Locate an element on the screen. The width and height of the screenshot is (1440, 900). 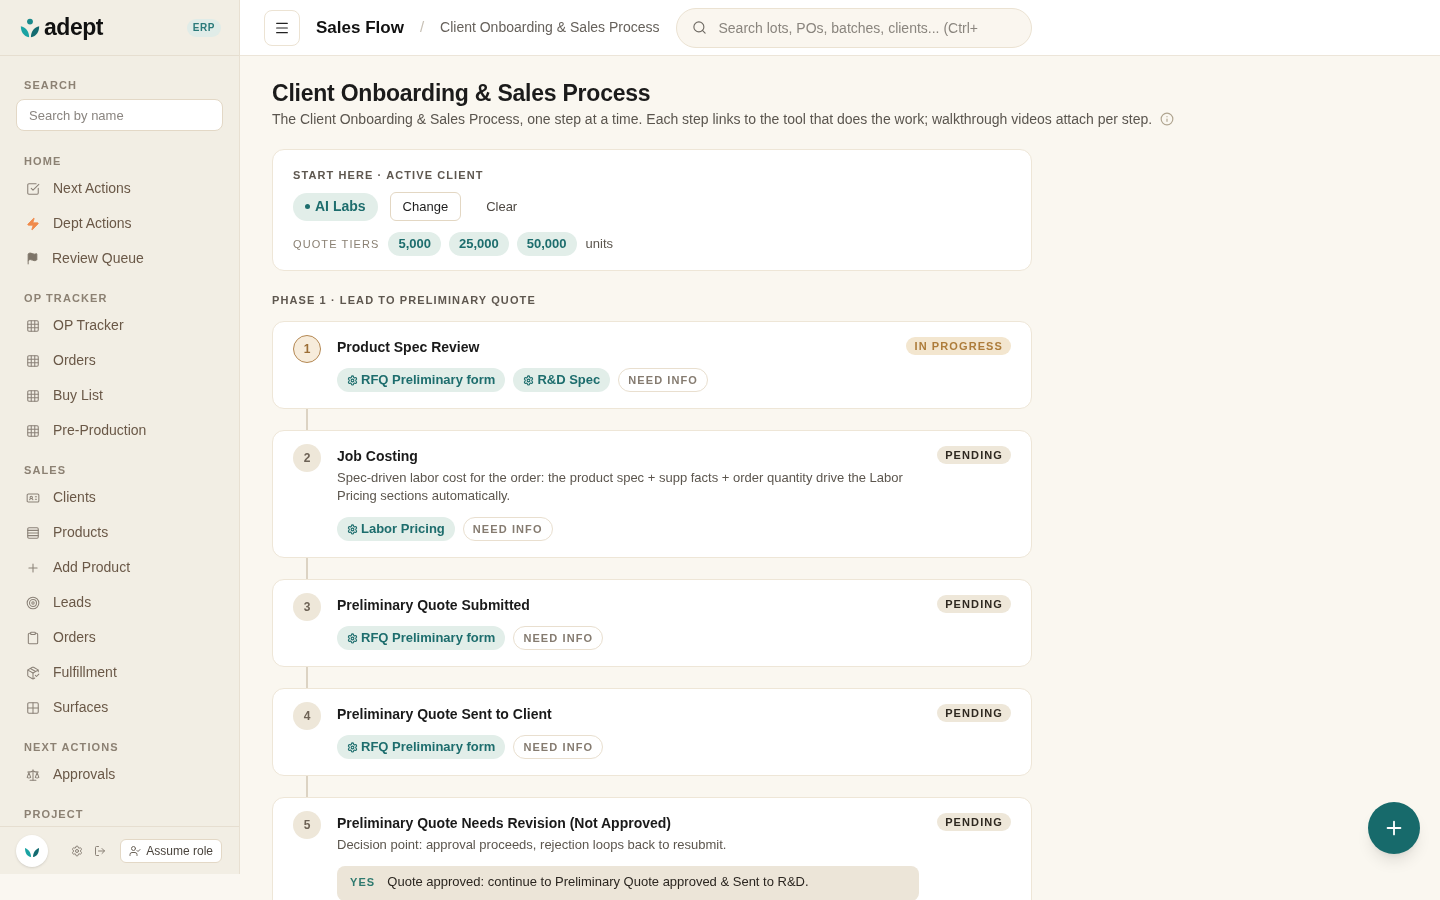
nav-item: Surfaces is located at coordinates (119, 707).